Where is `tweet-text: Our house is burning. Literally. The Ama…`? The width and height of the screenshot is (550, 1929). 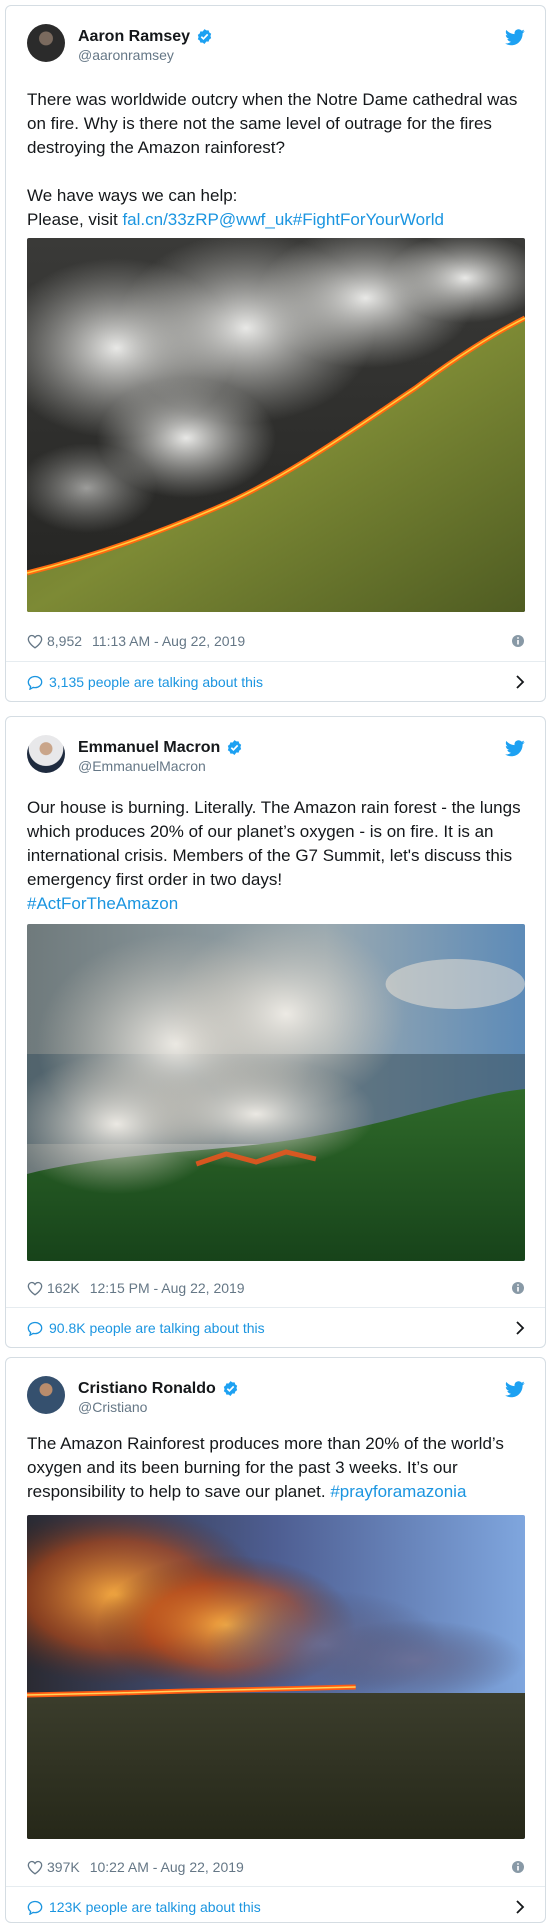
tweet-text: Our house is burning. Literally. The Ama… is located at coordinates (276, 856).